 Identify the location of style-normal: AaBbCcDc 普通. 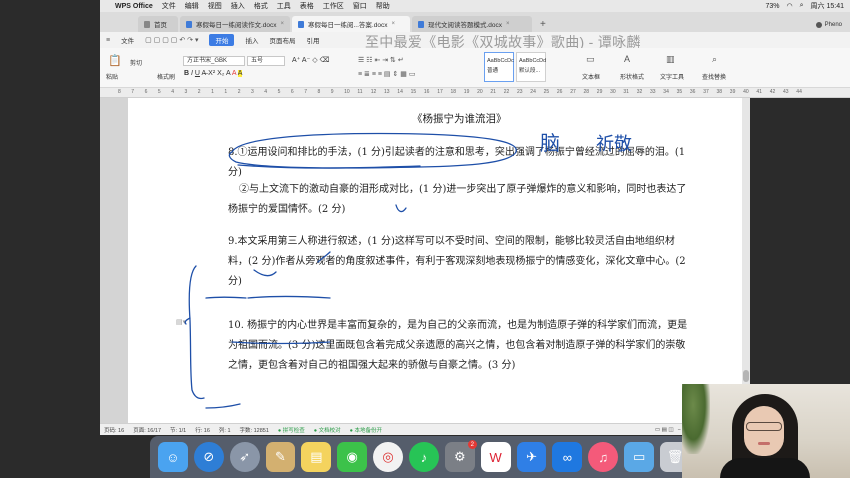
(499, 67).